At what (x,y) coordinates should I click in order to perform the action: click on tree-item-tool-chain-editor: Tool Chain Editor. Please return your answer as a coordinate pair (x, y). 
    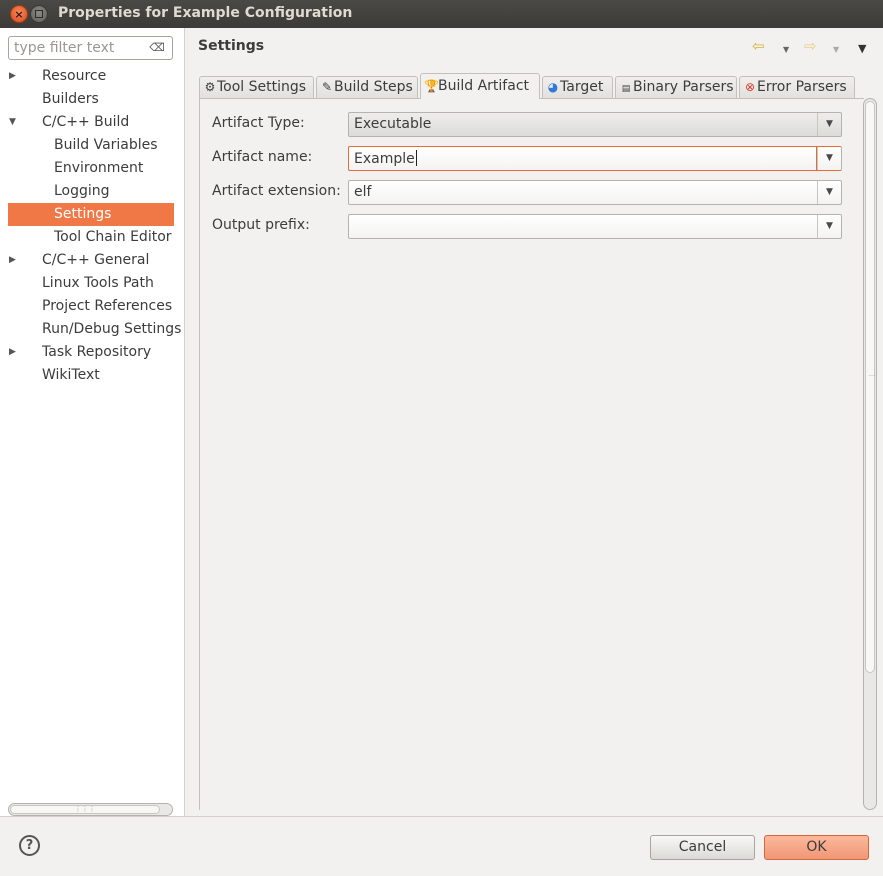
    Looking at the image, I should click on (92, 237).